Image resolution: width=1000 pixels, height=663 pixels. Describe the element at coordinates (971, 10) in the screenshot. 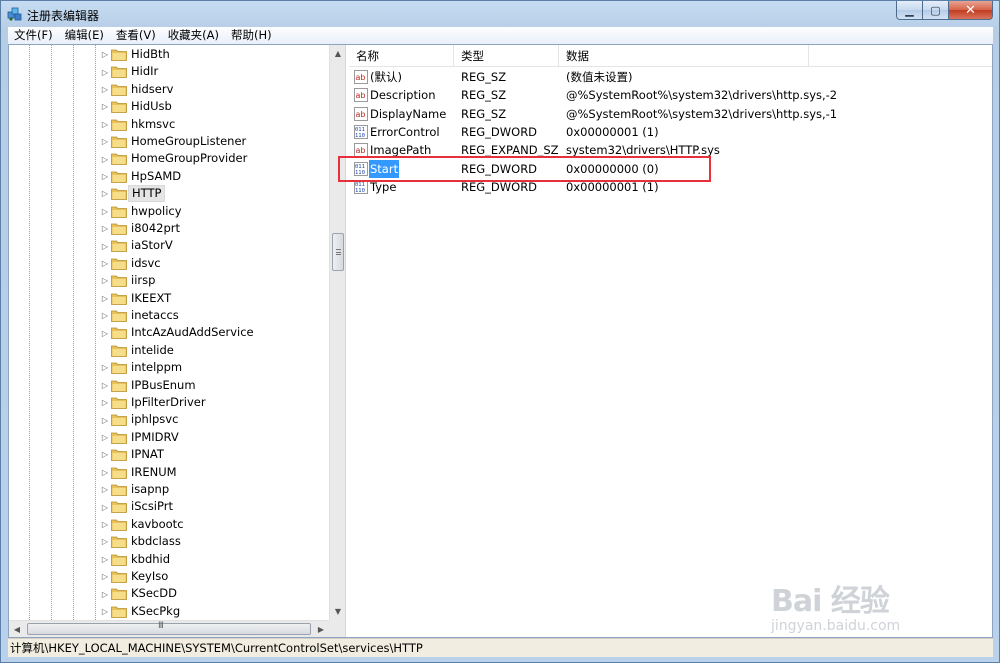

I see `close-button: ✕` at that location.